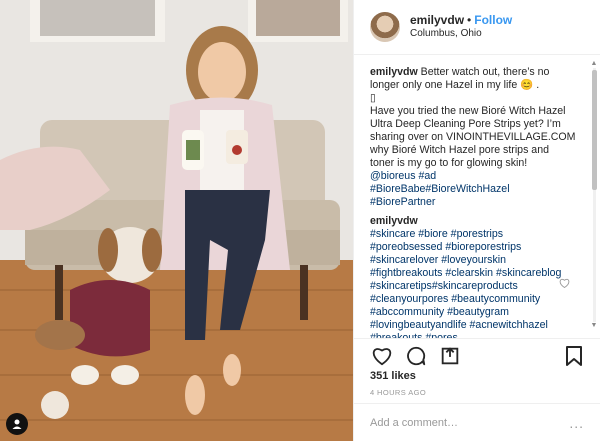 This screenshot has width=600, height=441. I want to click on avatar, so click(385, 27).